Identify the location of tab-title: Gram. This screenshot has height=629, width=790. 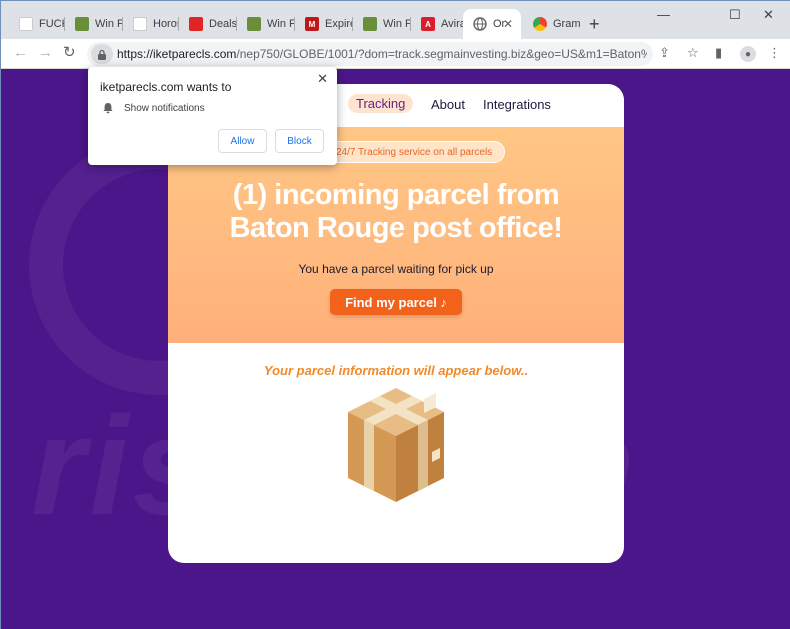
(567, 24).